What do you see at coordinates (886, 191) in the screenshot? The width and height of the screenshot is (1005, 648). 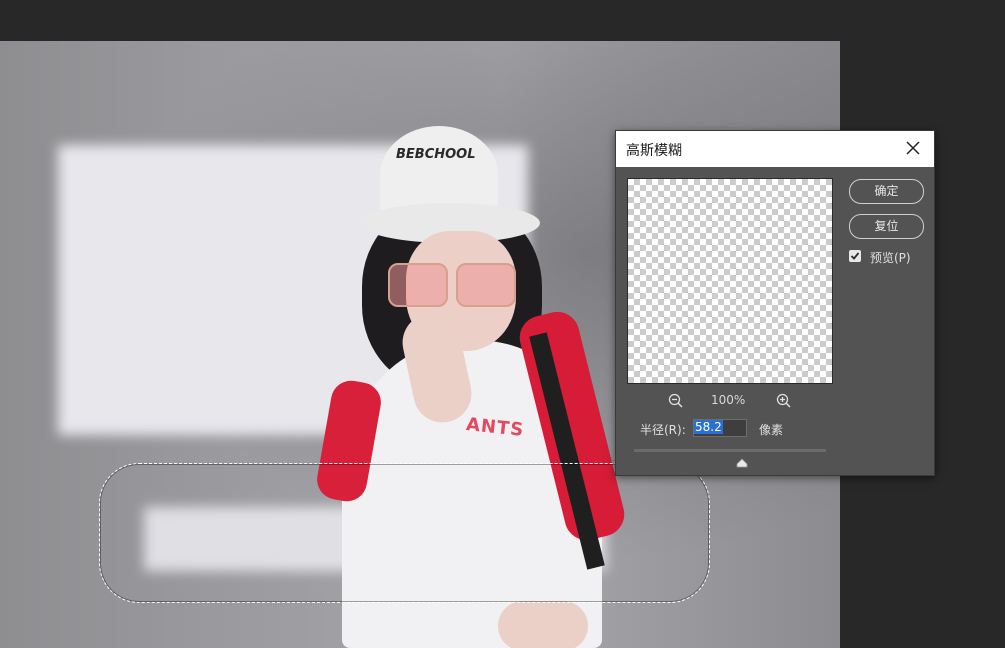 I see `ok-button: 确定` at bounding box center [886, 191].